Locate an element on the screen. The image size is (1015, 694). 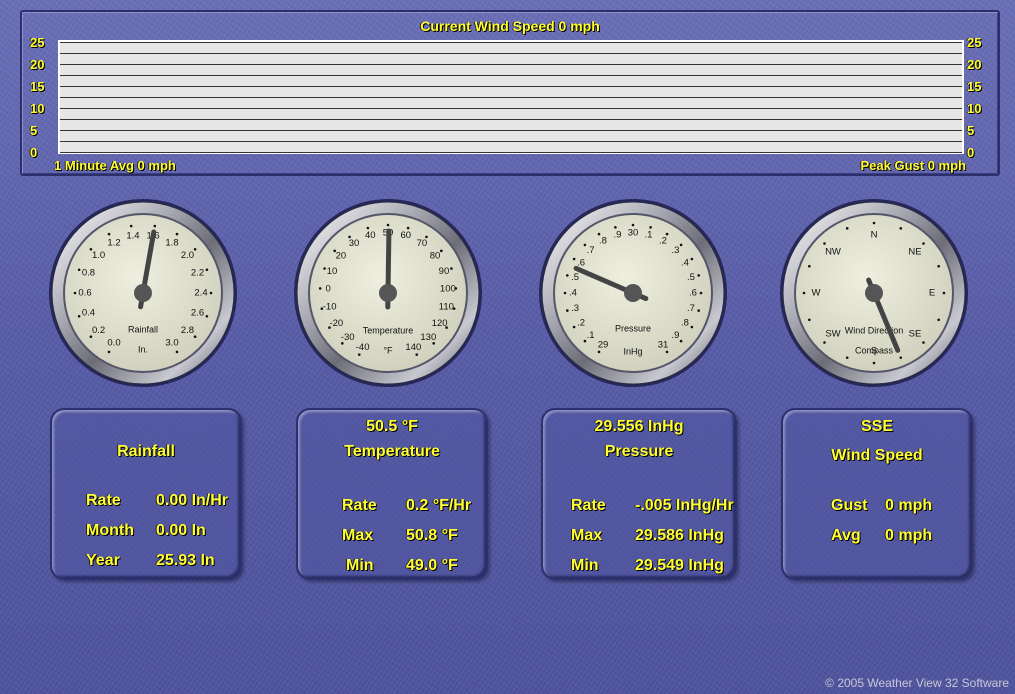
tick-label: -30 is located at coordinates (348, 337).